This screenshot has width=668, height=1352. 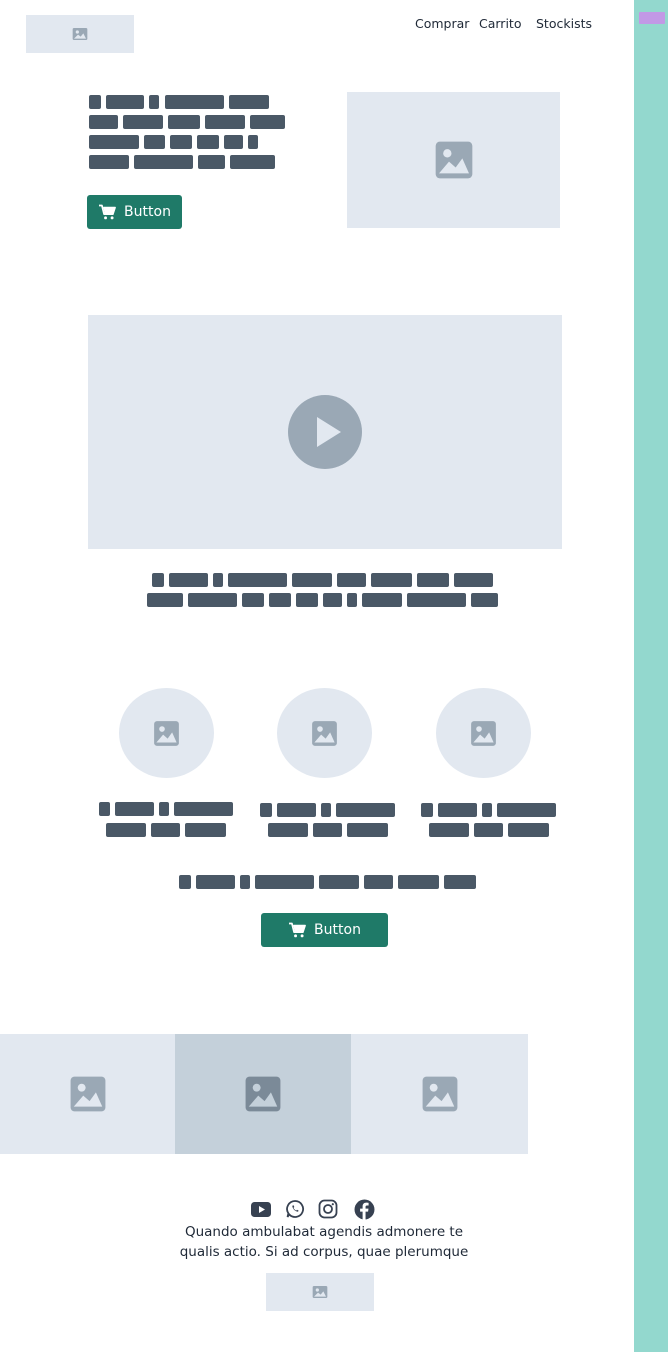 I want to click on features-button-label: Button, so click(x=337, y=930).